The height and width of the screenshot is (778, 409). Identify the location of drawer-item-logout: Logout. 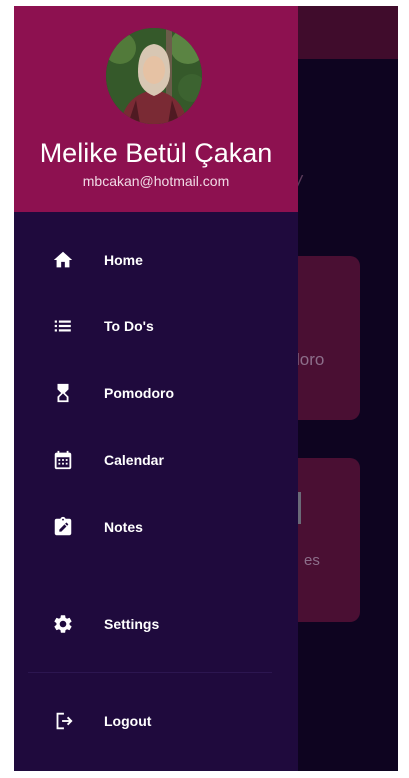
(156, 721).